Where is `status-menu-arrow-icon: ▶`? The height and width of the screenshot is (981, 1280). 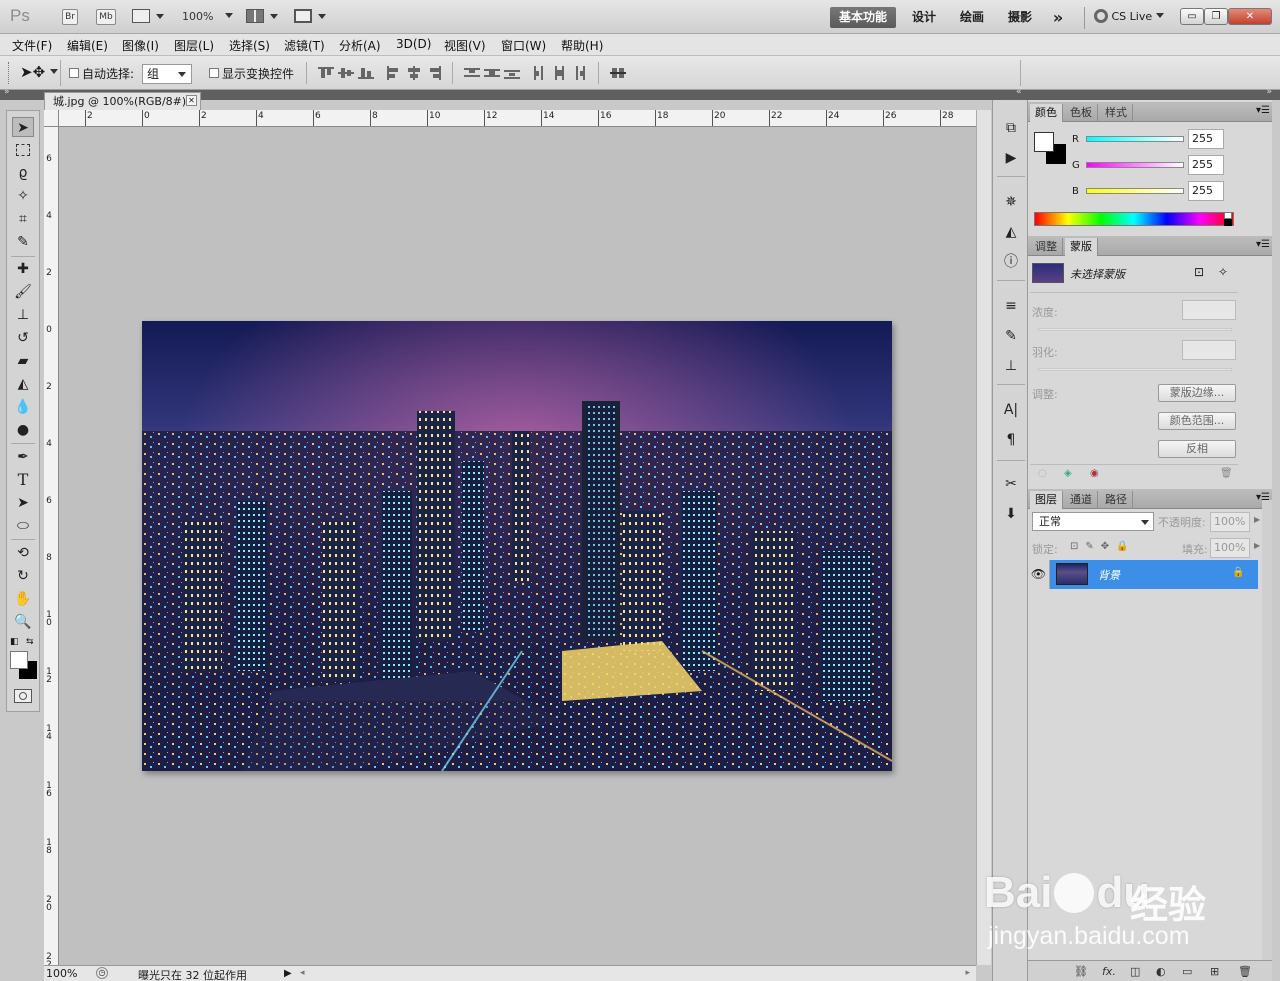
status-menu-arrow-icon: ▶ is located at coordinates (288, 973).